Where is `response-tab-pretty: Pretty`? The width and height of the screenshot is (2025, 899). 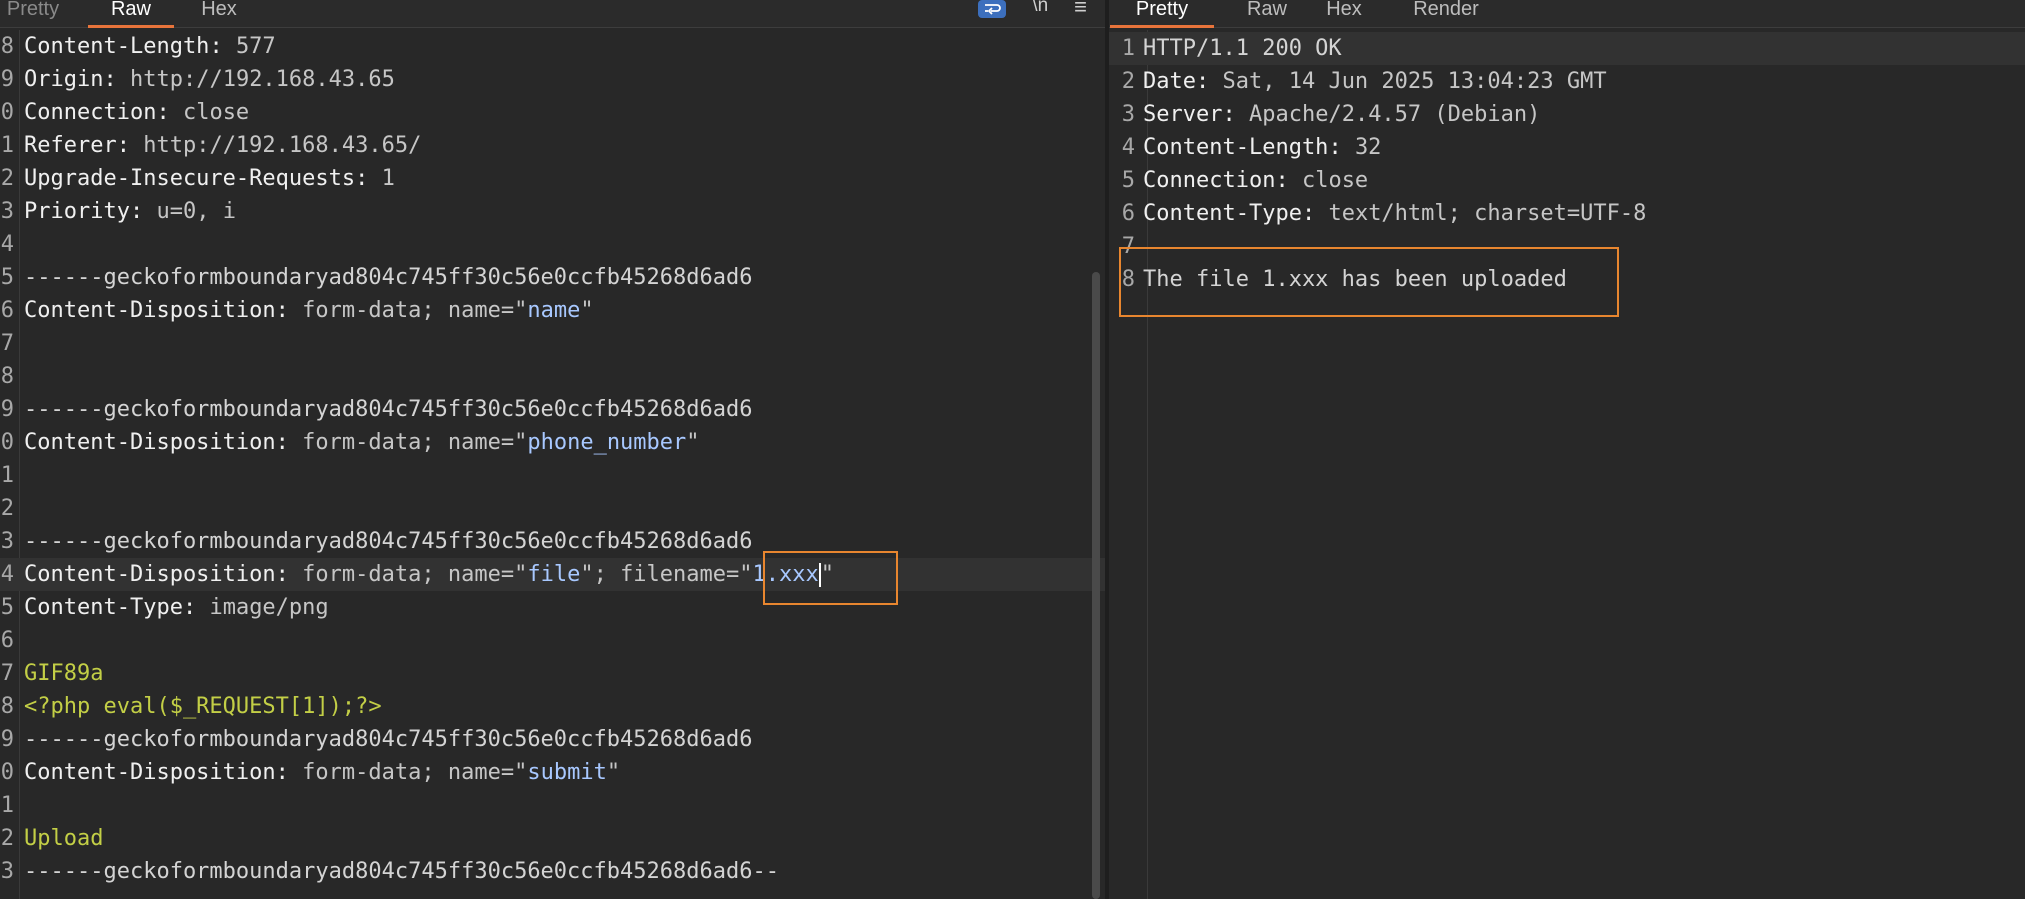
response-tab-pretty: Pretty is located at coordinates (1162, 14).